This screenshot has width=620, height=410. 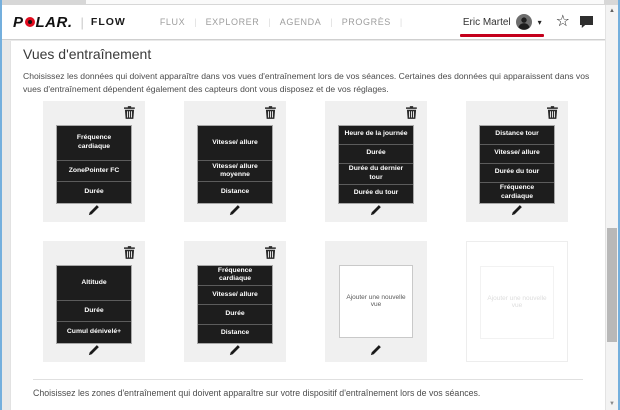 I want to click on feedback-chat-icon, so click(x=586, y=22).